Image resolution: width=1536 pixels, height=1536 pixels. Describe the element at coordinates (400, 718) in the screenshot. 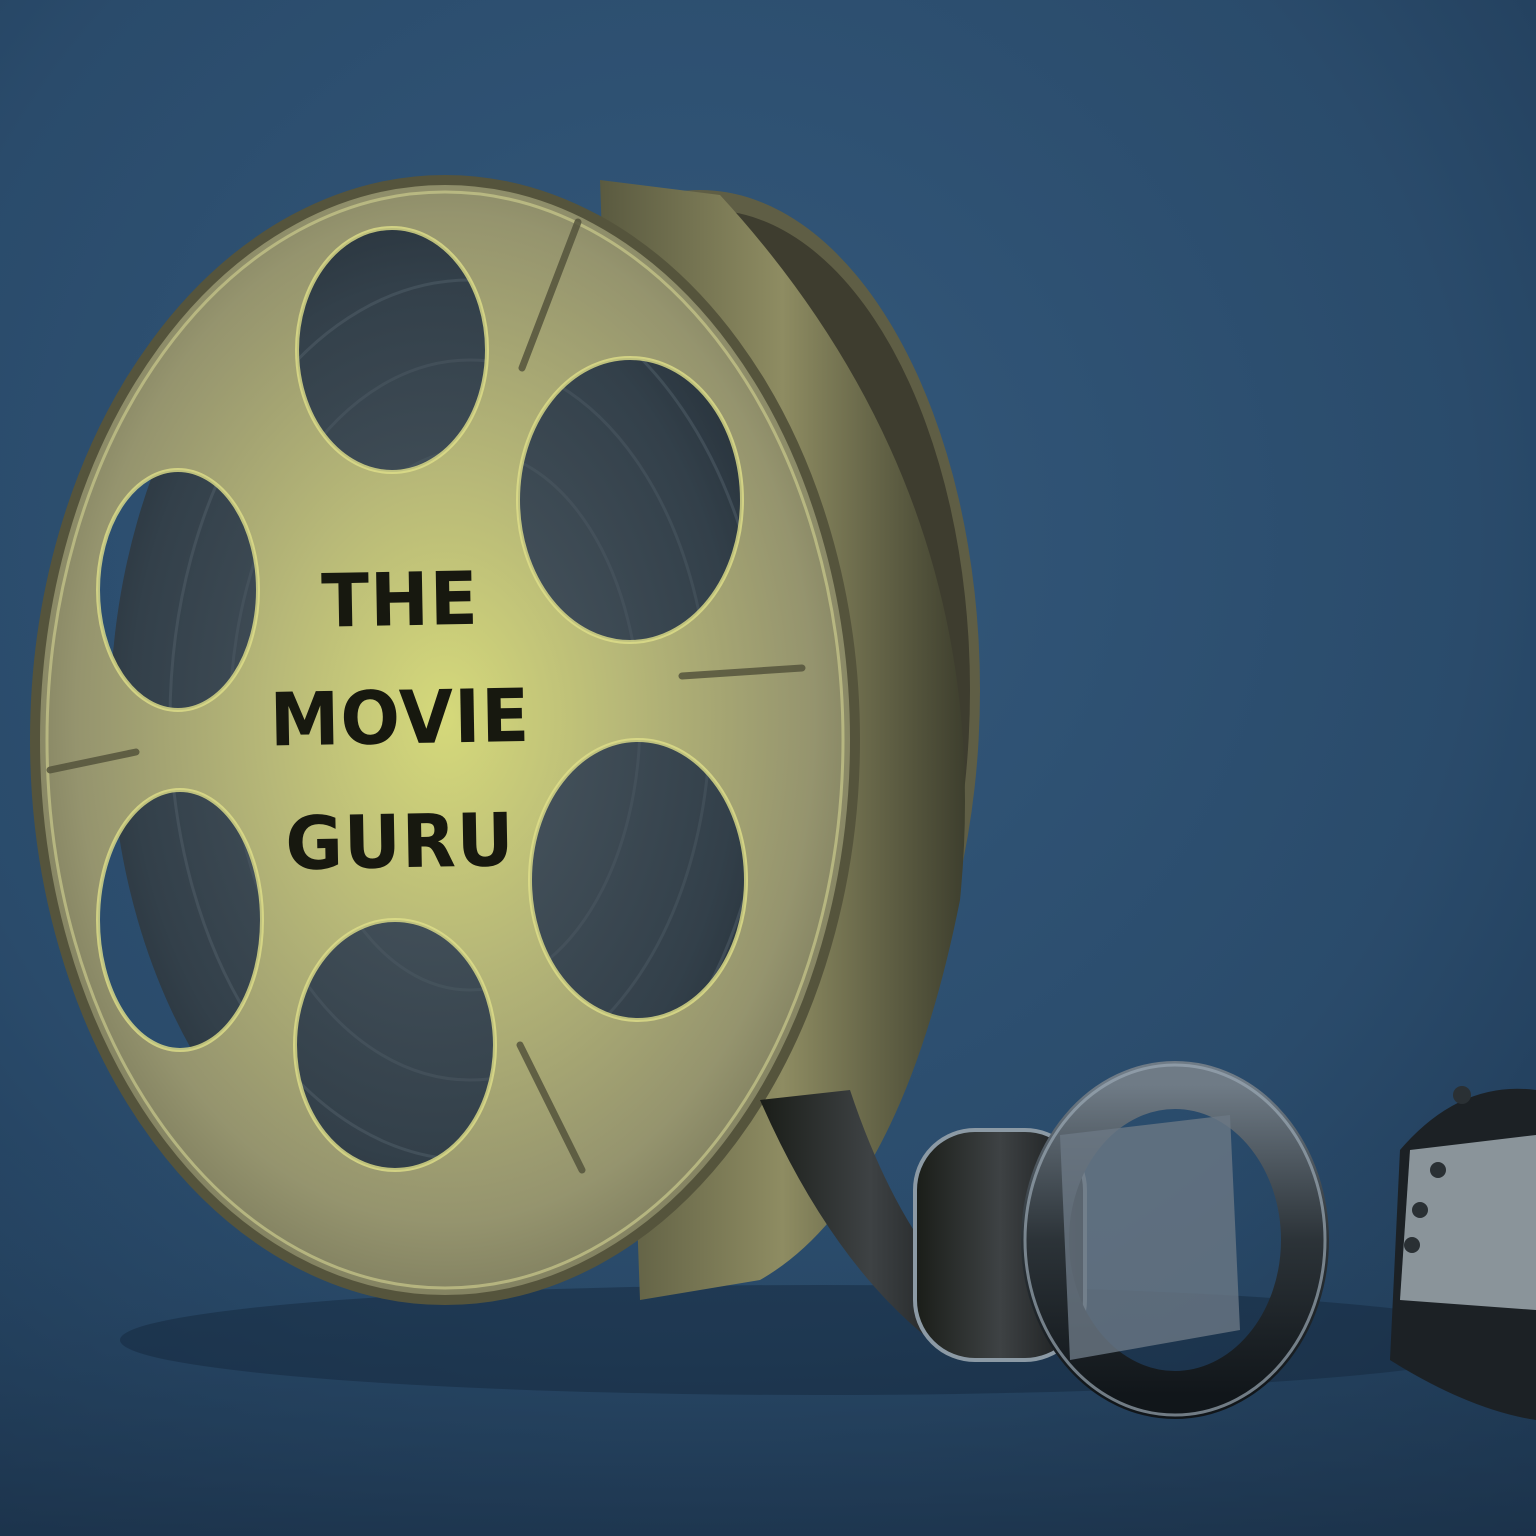

I see `reel-label-line-movie: MOVIE` at that location.